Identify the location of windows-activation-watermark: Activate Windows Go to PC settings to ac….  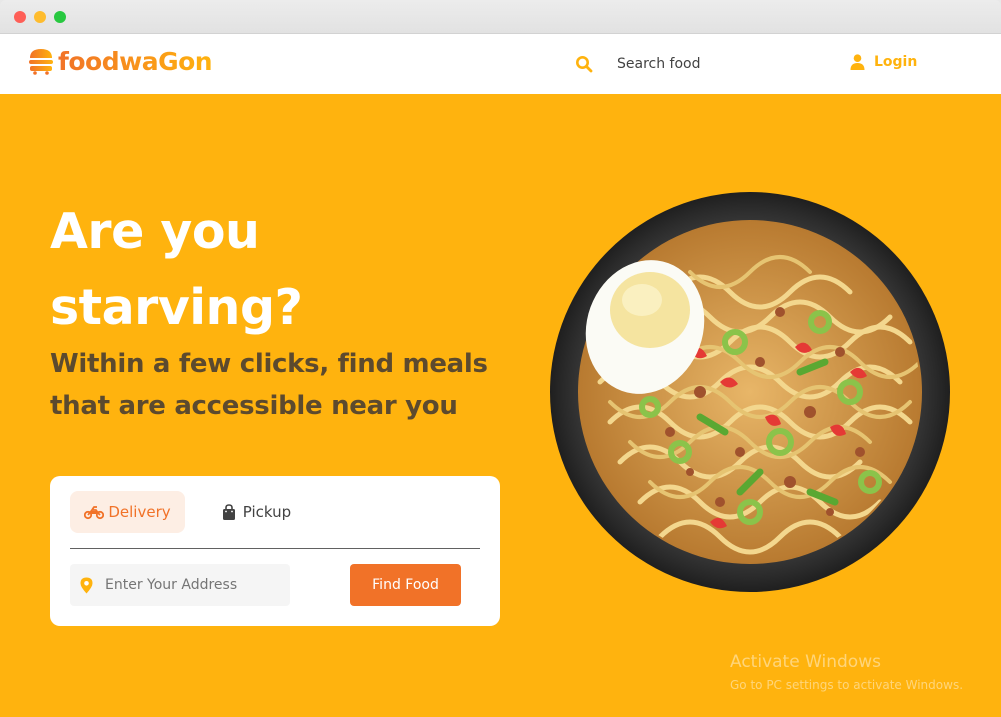
(846, 672).